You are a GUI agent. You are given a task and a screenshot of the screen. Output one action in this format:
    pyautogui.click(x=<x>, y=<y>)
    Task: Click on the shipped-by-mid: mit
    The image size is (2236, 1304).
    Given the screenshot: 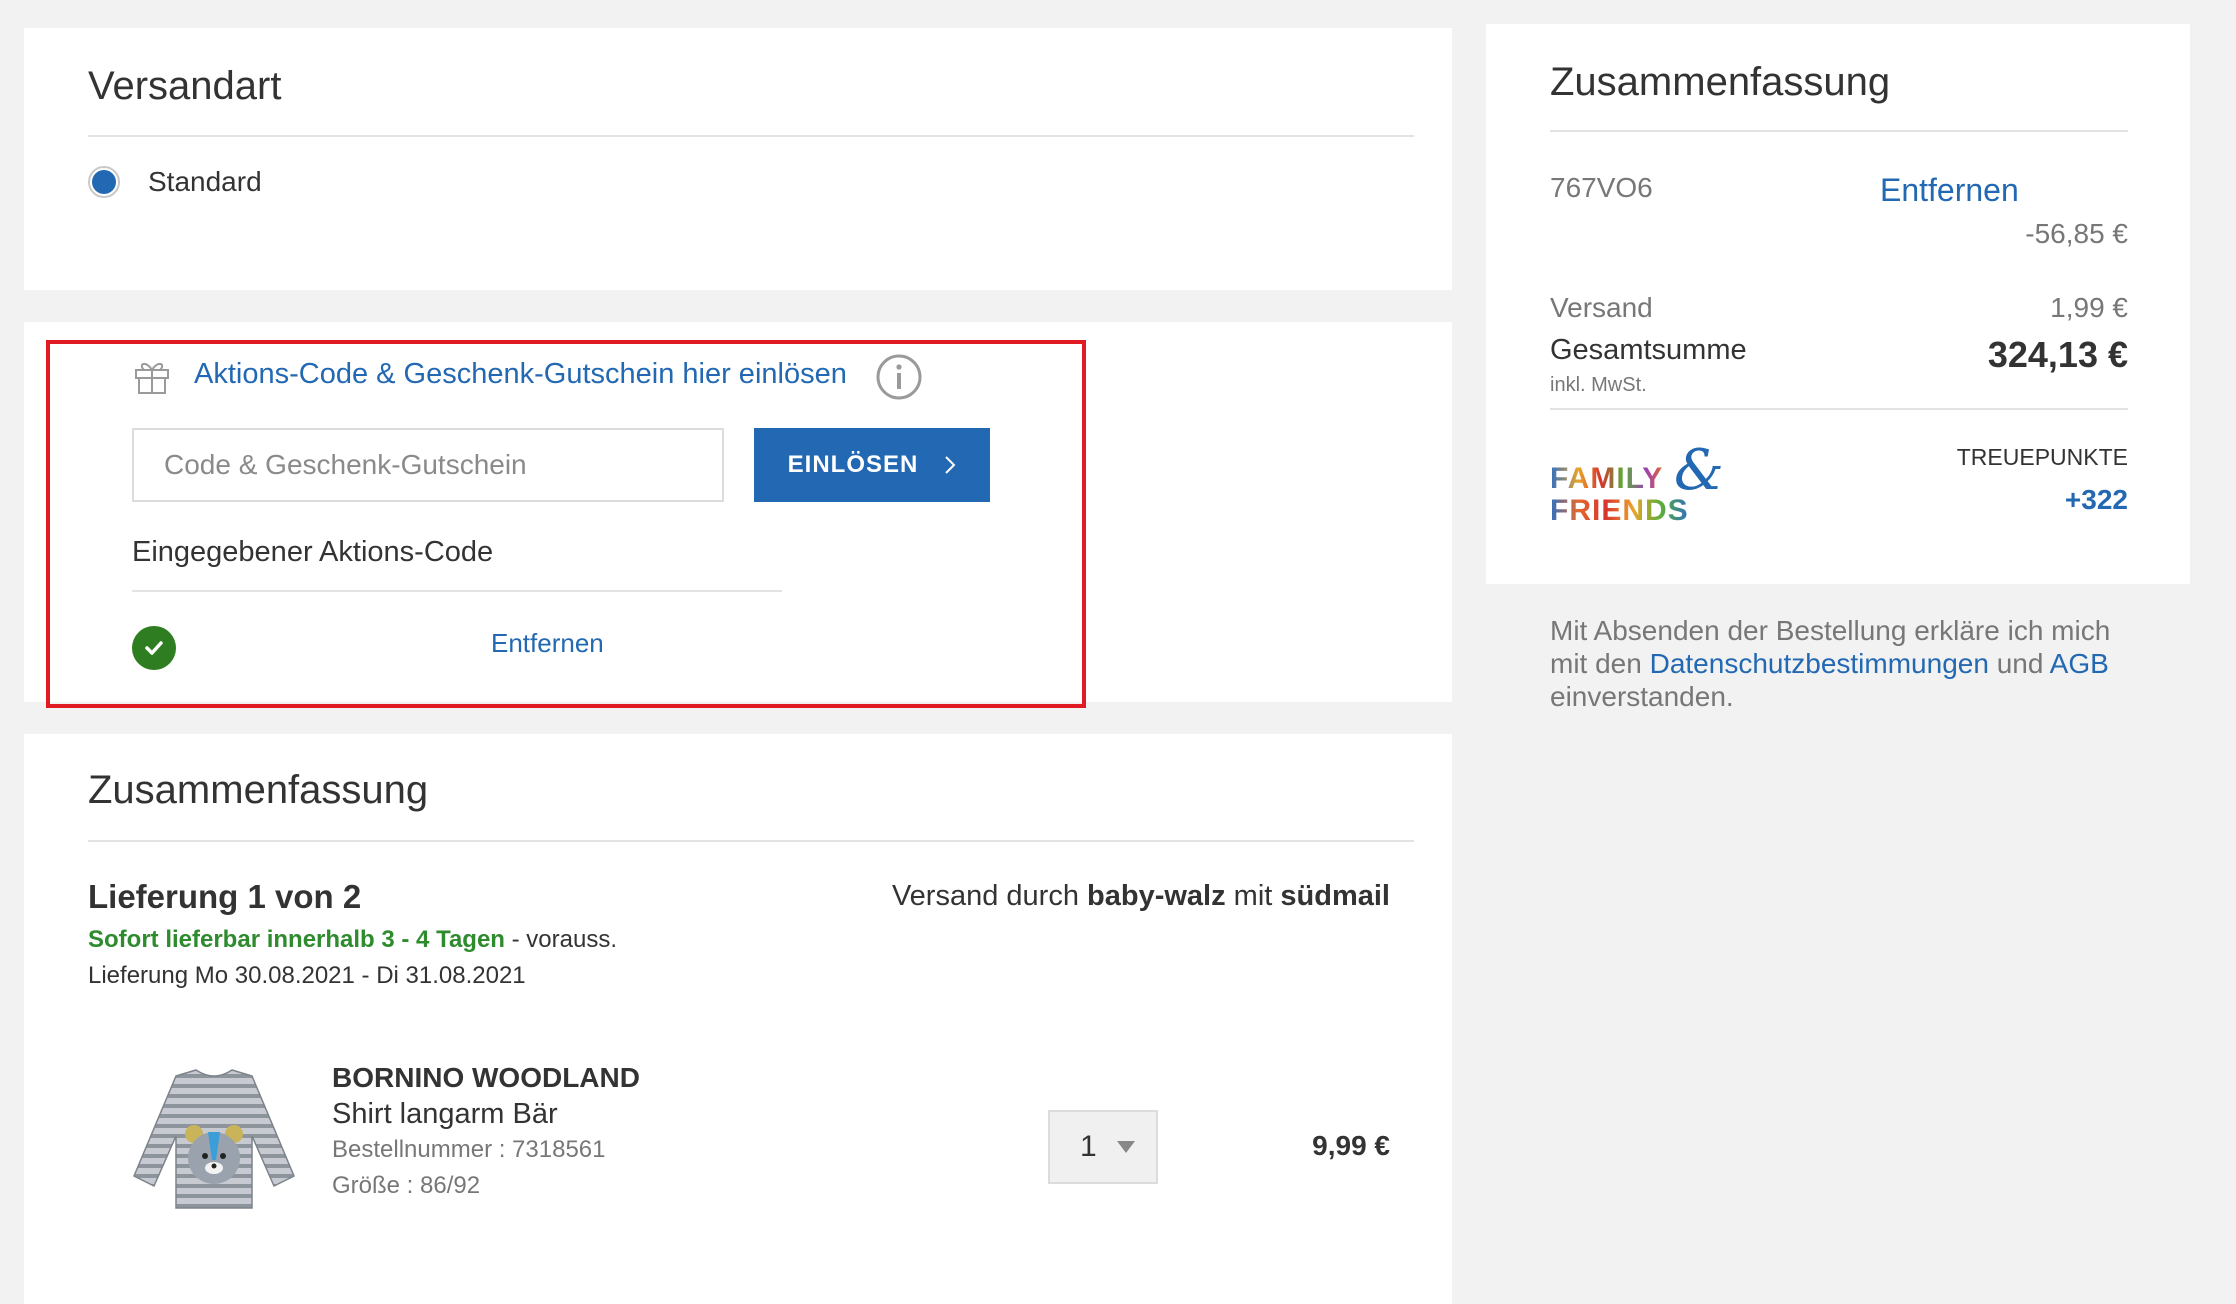 What is the action you would take?
    pyautogui.click(x=1253, y=896)
    